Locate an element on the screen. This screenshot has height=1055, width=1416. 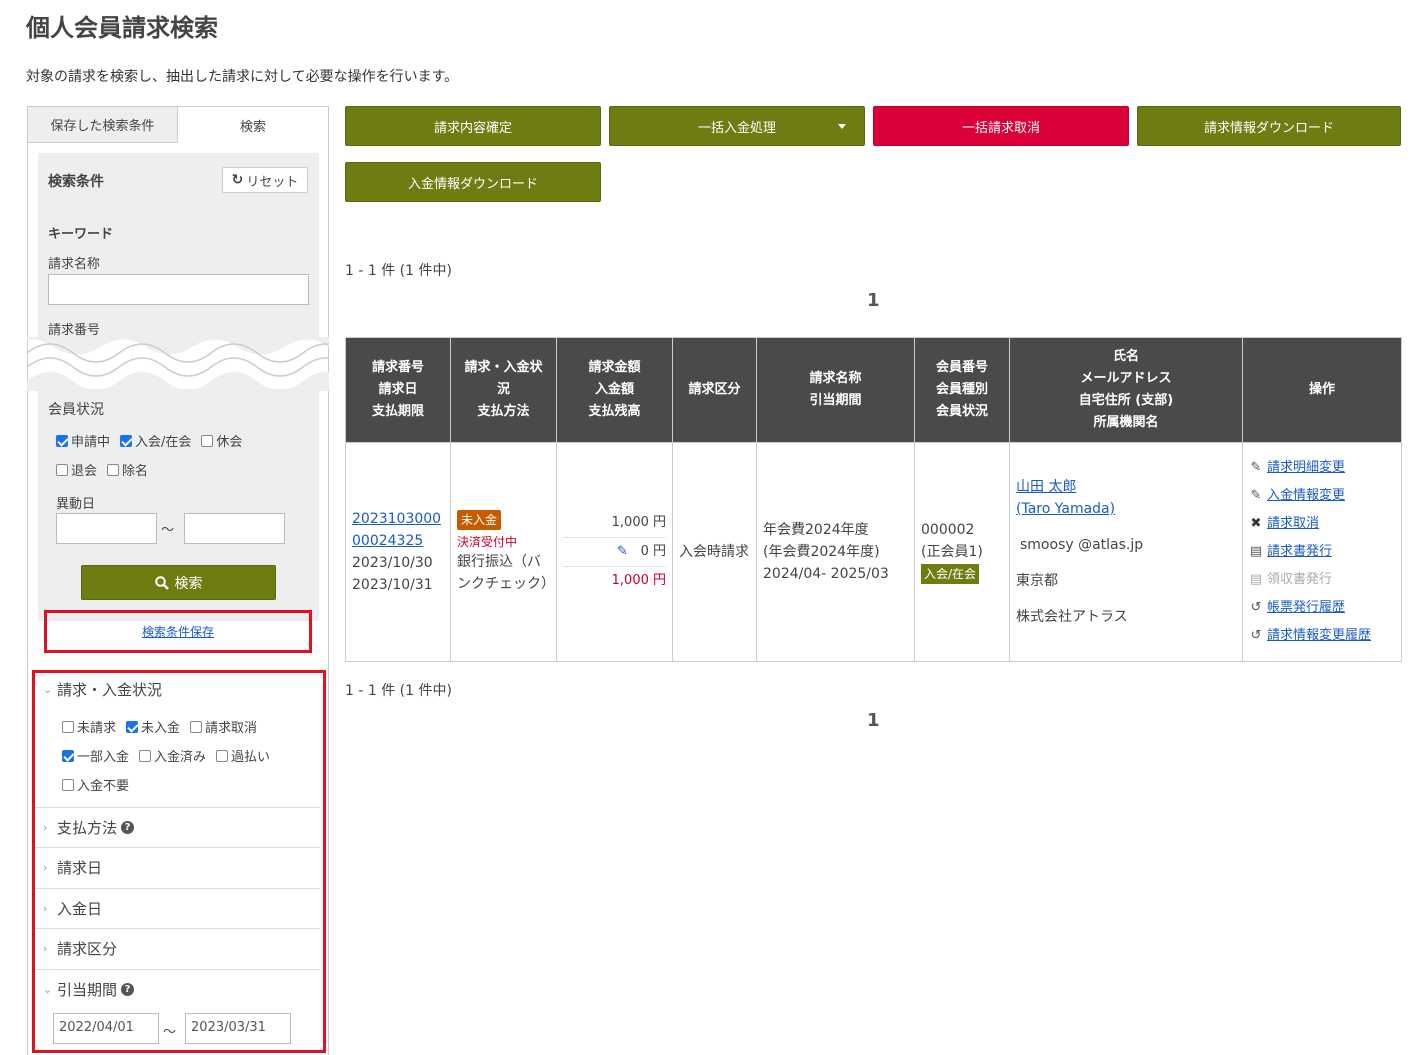
allocation-period-header: ⌄ 引当期間? is located at coordinates (177, 989).